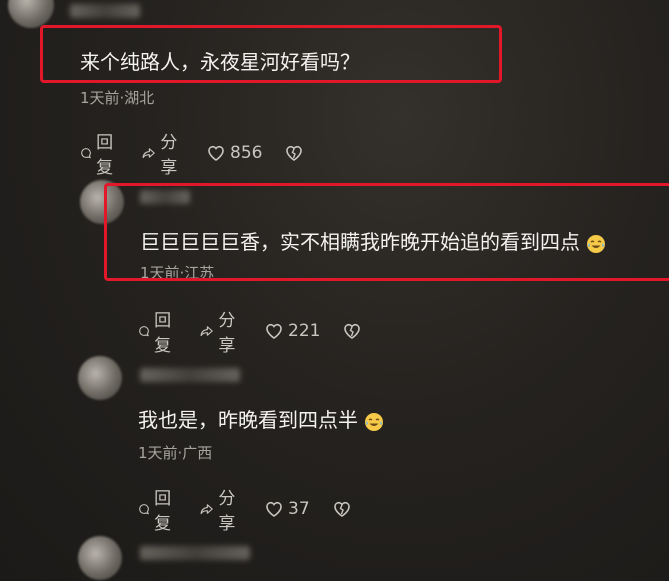 The image size is (669, 581). I want to click on comment-actions: 回复 分享 856, so click(205, 153).